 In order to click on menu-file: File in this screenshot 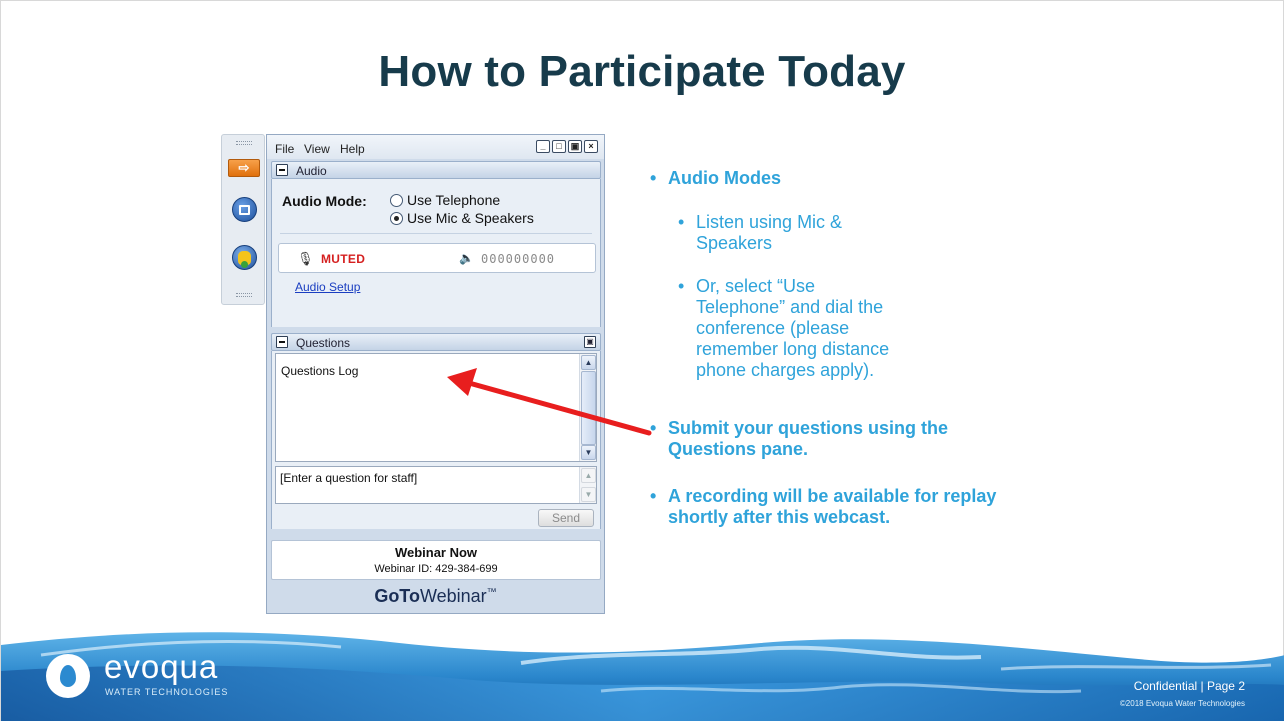, I will do `click(284, 149)`.